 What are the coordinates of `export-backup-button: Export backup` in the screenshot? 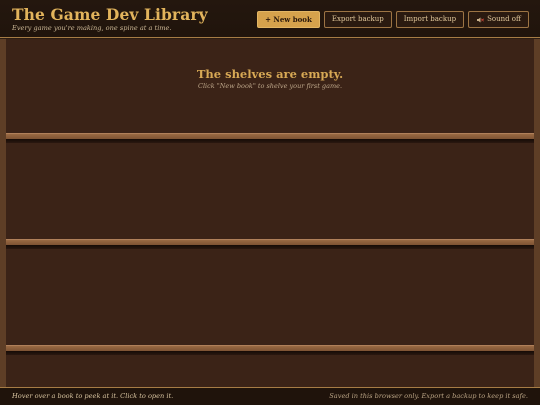 It's located at (357, 19).